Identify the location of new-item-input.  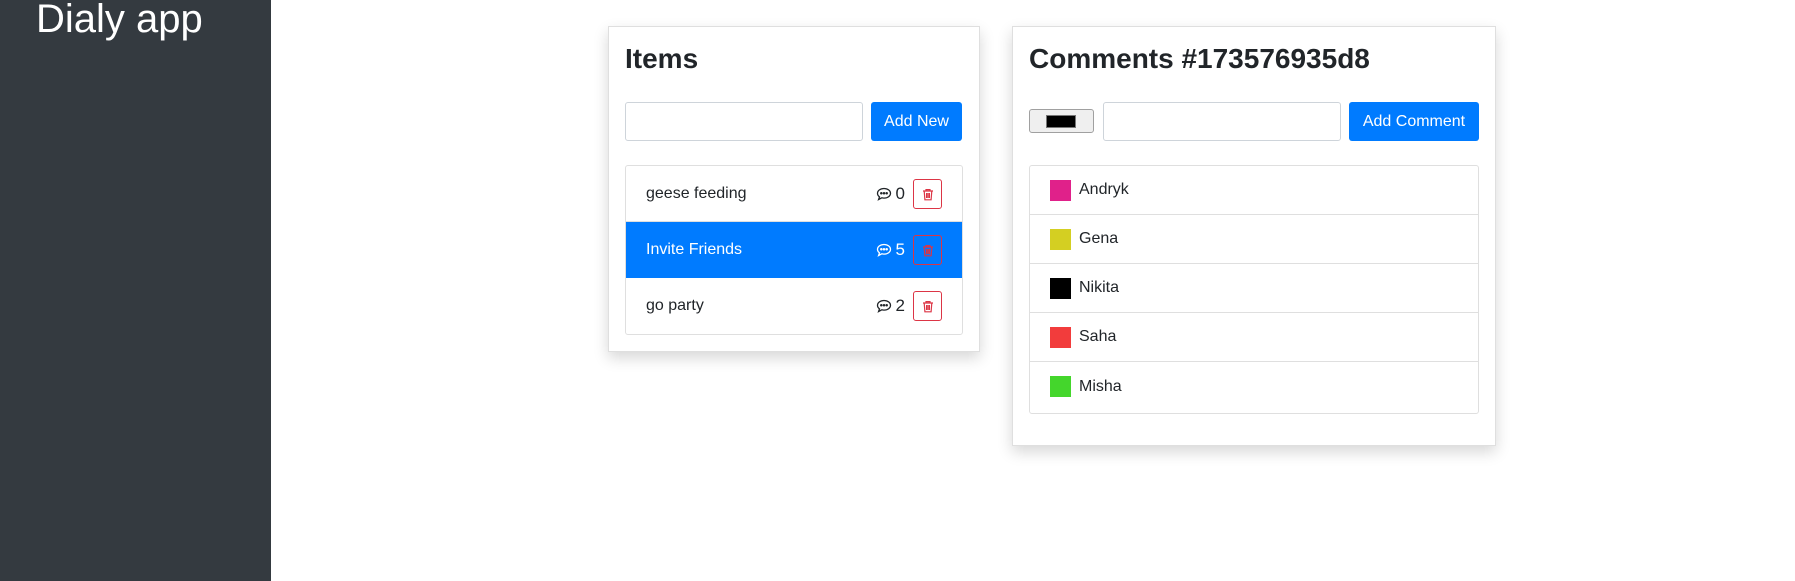
(744, 121).